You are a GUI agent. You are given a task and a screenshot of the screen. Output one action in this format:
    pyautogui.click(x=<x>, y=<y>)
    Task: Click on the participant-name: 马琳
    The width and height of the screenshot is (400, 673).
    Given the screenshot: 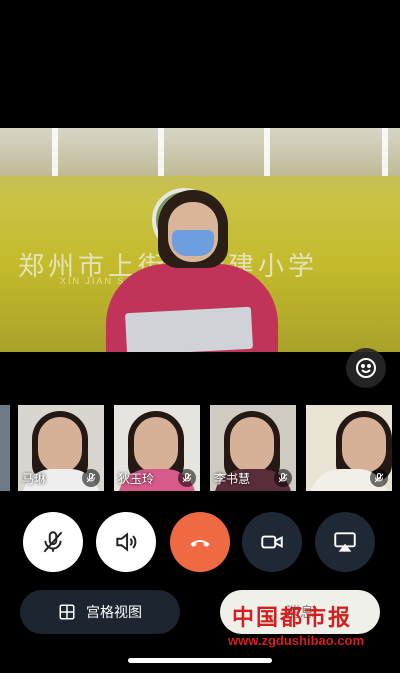 What is the action you would take?
    pyautogui.click(x=34, y=479)
    